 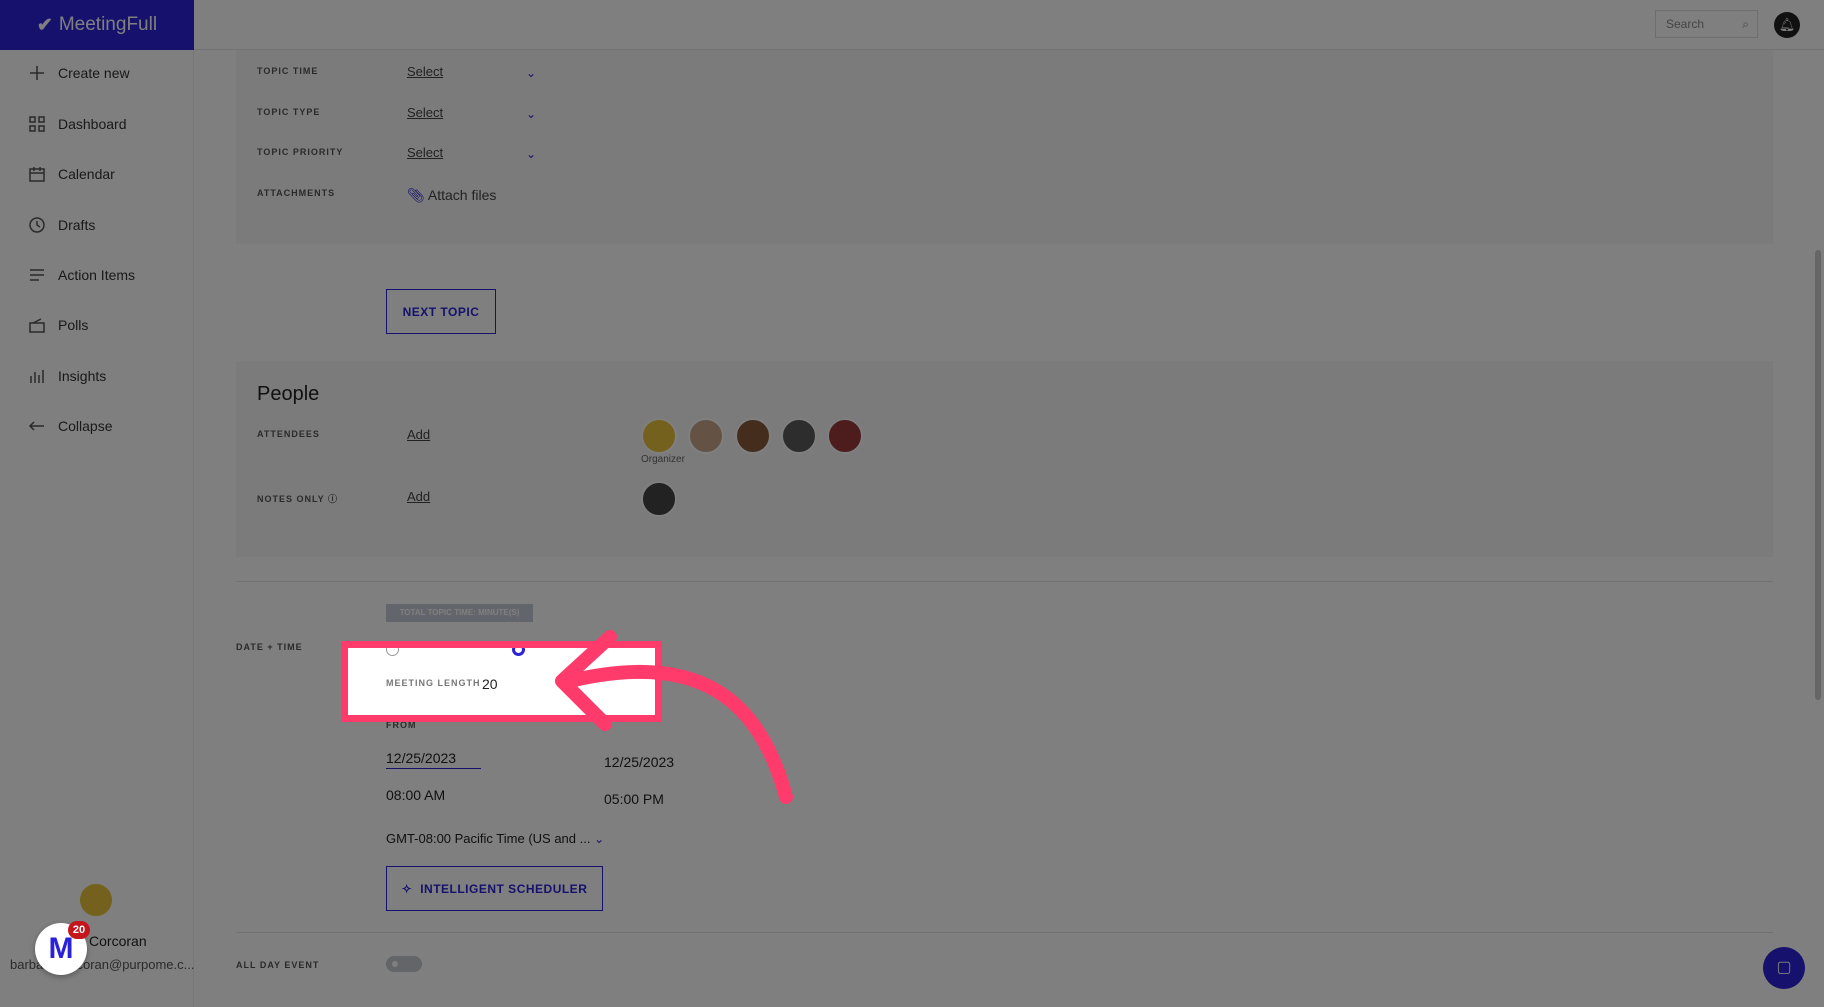 I want to click on highlight-box, so click(x=501, y=681).